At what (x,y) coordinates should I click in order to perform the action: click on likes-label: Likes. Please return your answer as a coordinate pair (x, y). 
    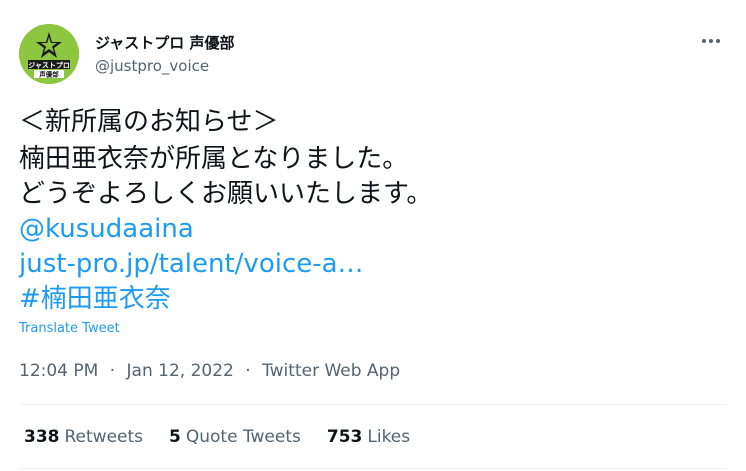
    Looking at the image, I should click on (389, 437).